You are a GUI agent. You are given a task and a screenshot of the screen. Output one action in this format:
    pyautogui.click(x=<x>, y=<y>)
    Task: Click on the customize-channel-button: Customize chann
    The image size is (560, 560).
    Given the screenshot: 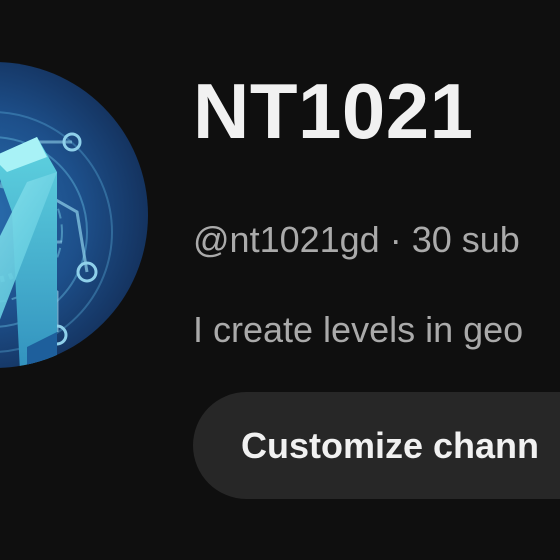 What is the action you would take?
    pyautogui.click(x=376, y=445)
    